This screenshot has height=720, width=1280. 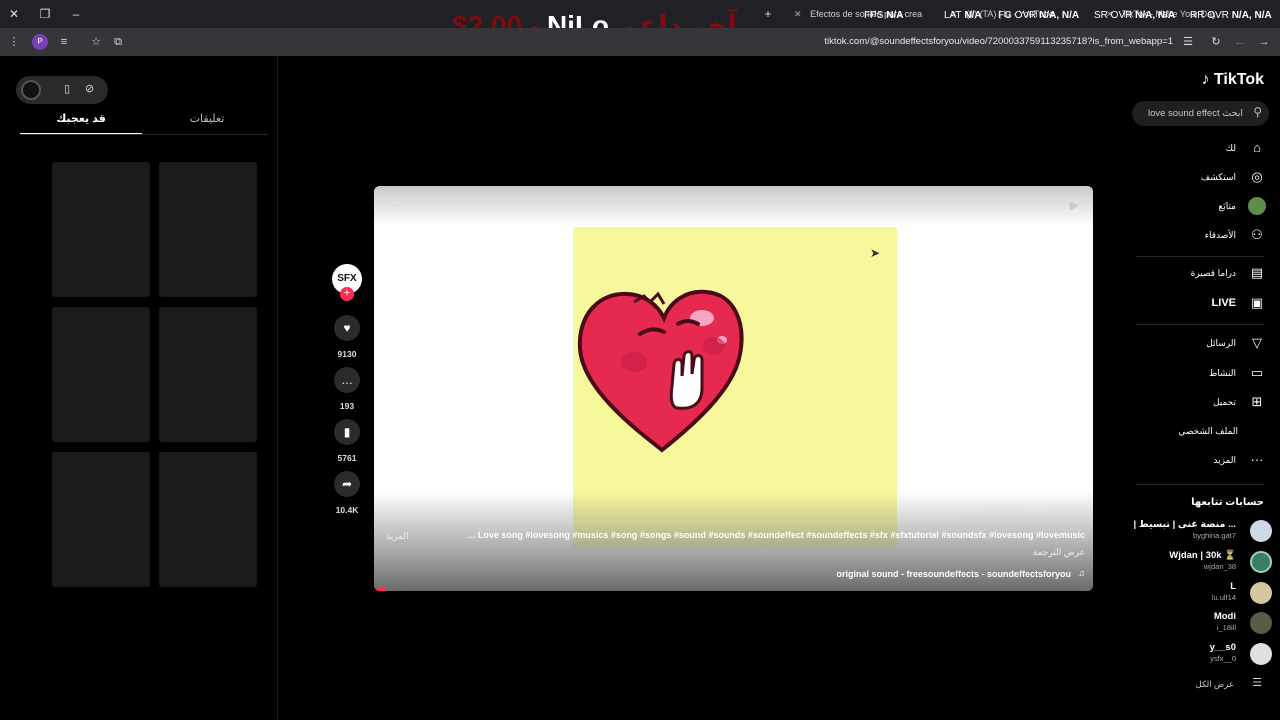 I want to click on close-window-icon: ✕, so click(x=14, y=14).